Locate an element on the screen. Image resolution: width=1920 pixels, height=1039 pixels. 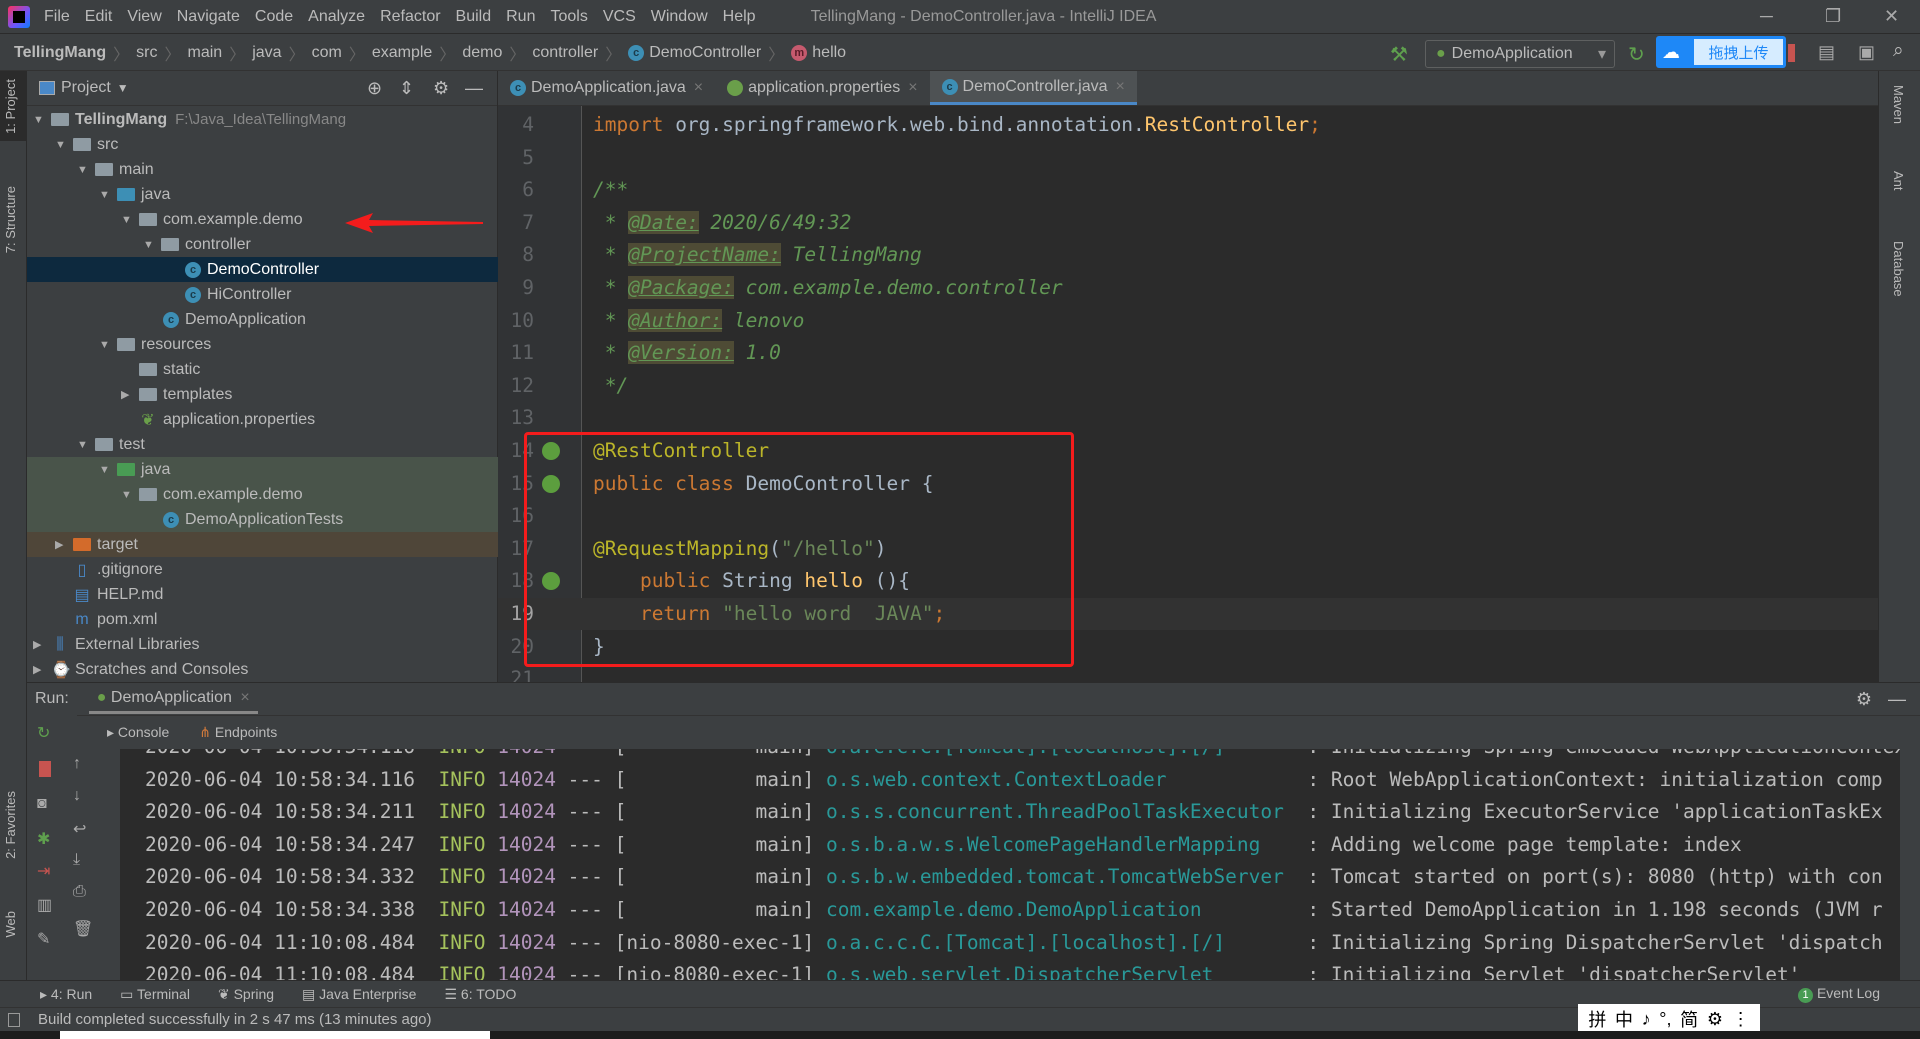
menu-refactor: Refactor is located at coordinates (410, 17).